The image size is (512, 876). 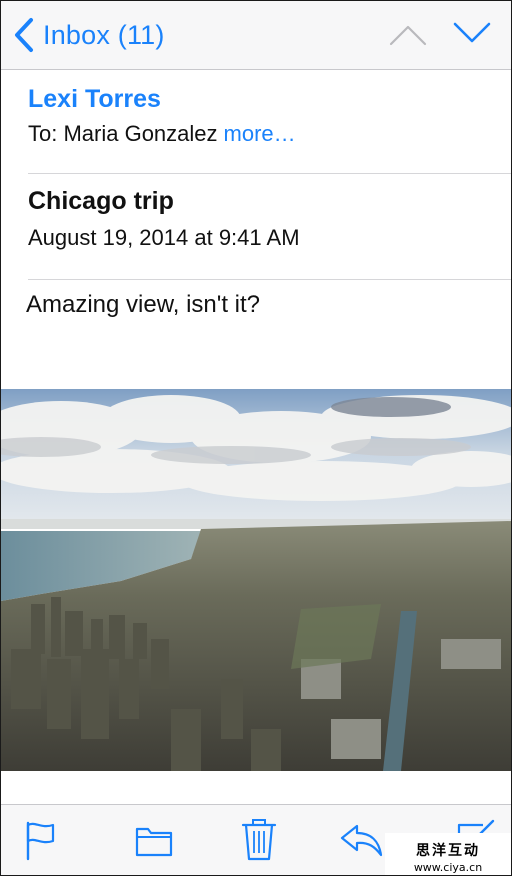 What do you see at coordinates (164, 237) in the screenshot?
I see `message-date: August 19, 2014 at 9:41 AM` at bounding box center [164, 237].